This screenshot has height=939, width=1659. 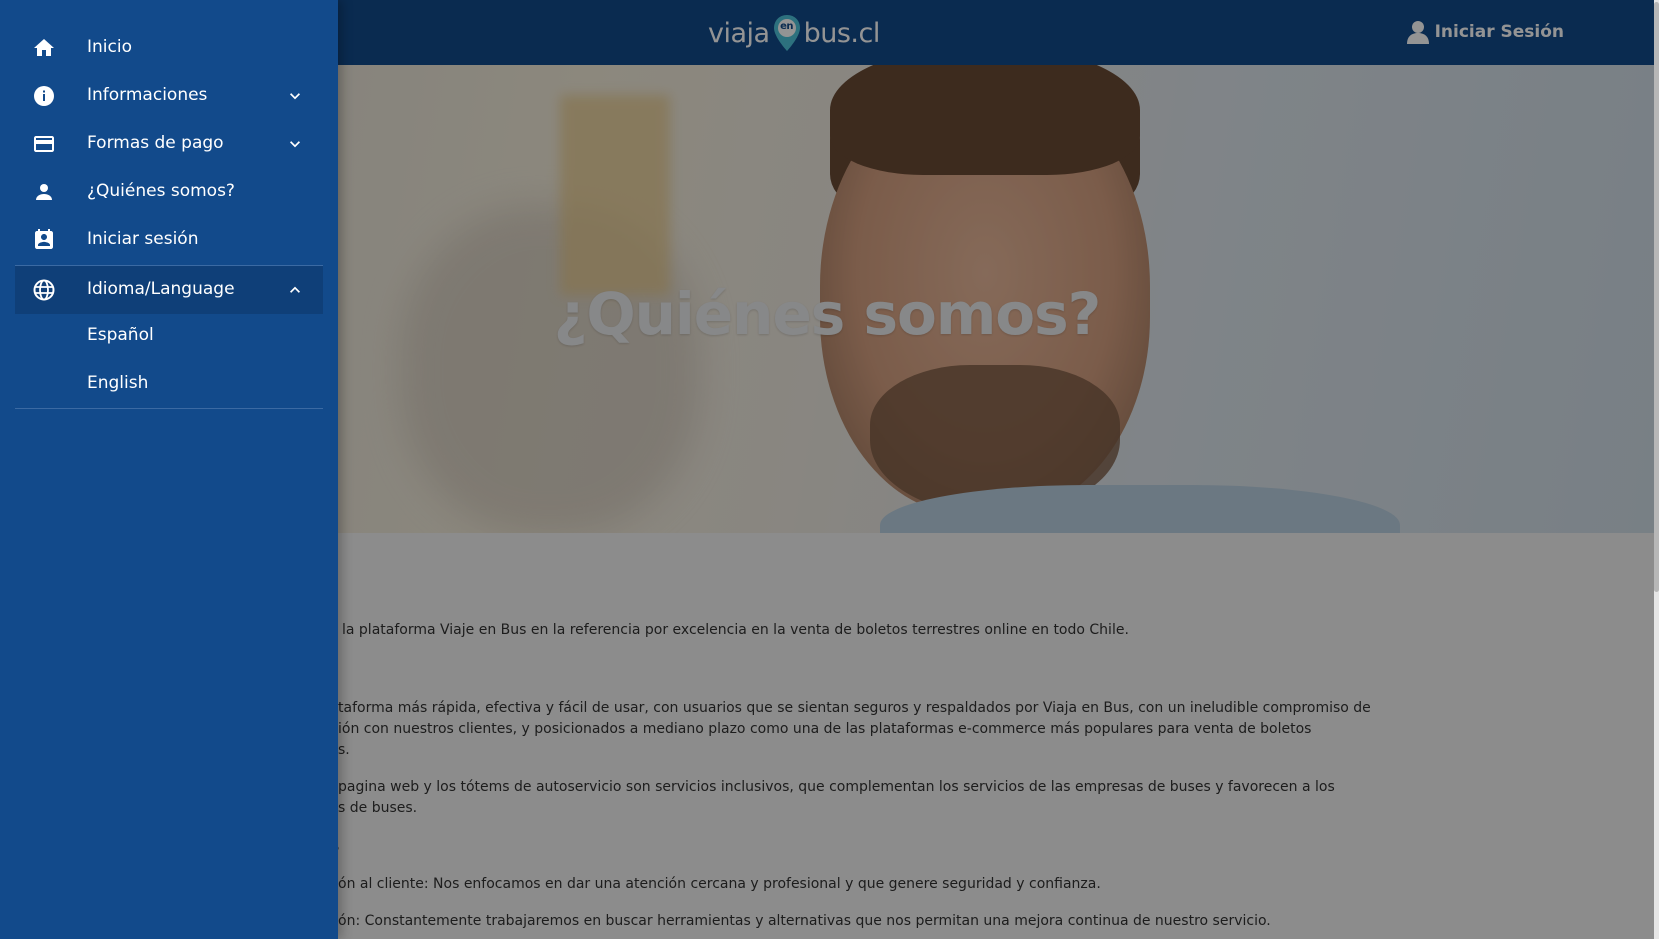 I want to click on person-icon, so click(x=44, y=192).